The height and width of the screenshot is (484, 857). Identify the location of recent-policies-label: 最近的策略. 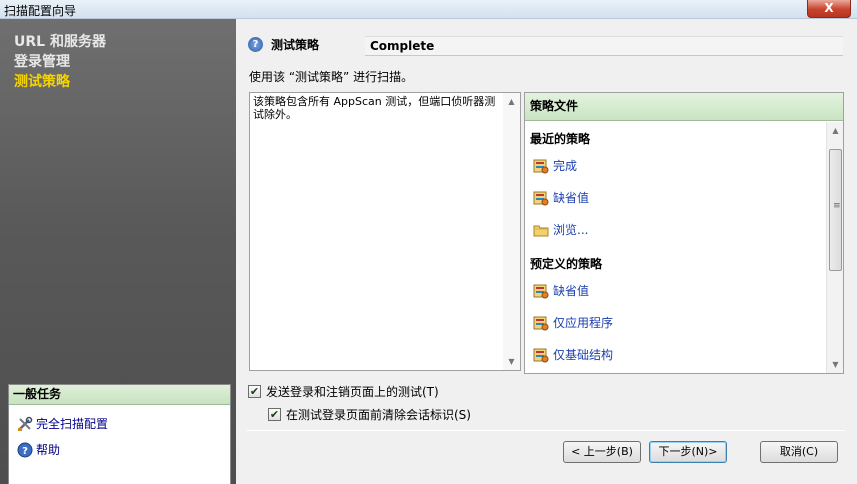
(560, 139).